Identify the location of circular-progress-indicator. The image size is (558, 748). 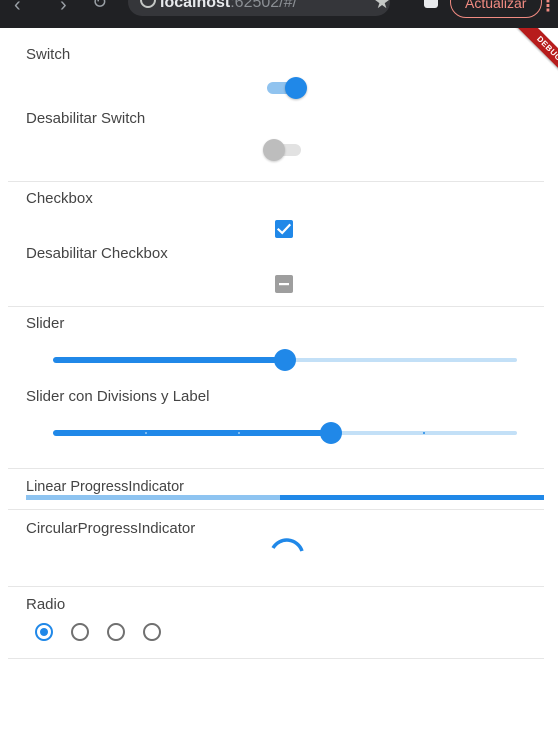
(287, 545).